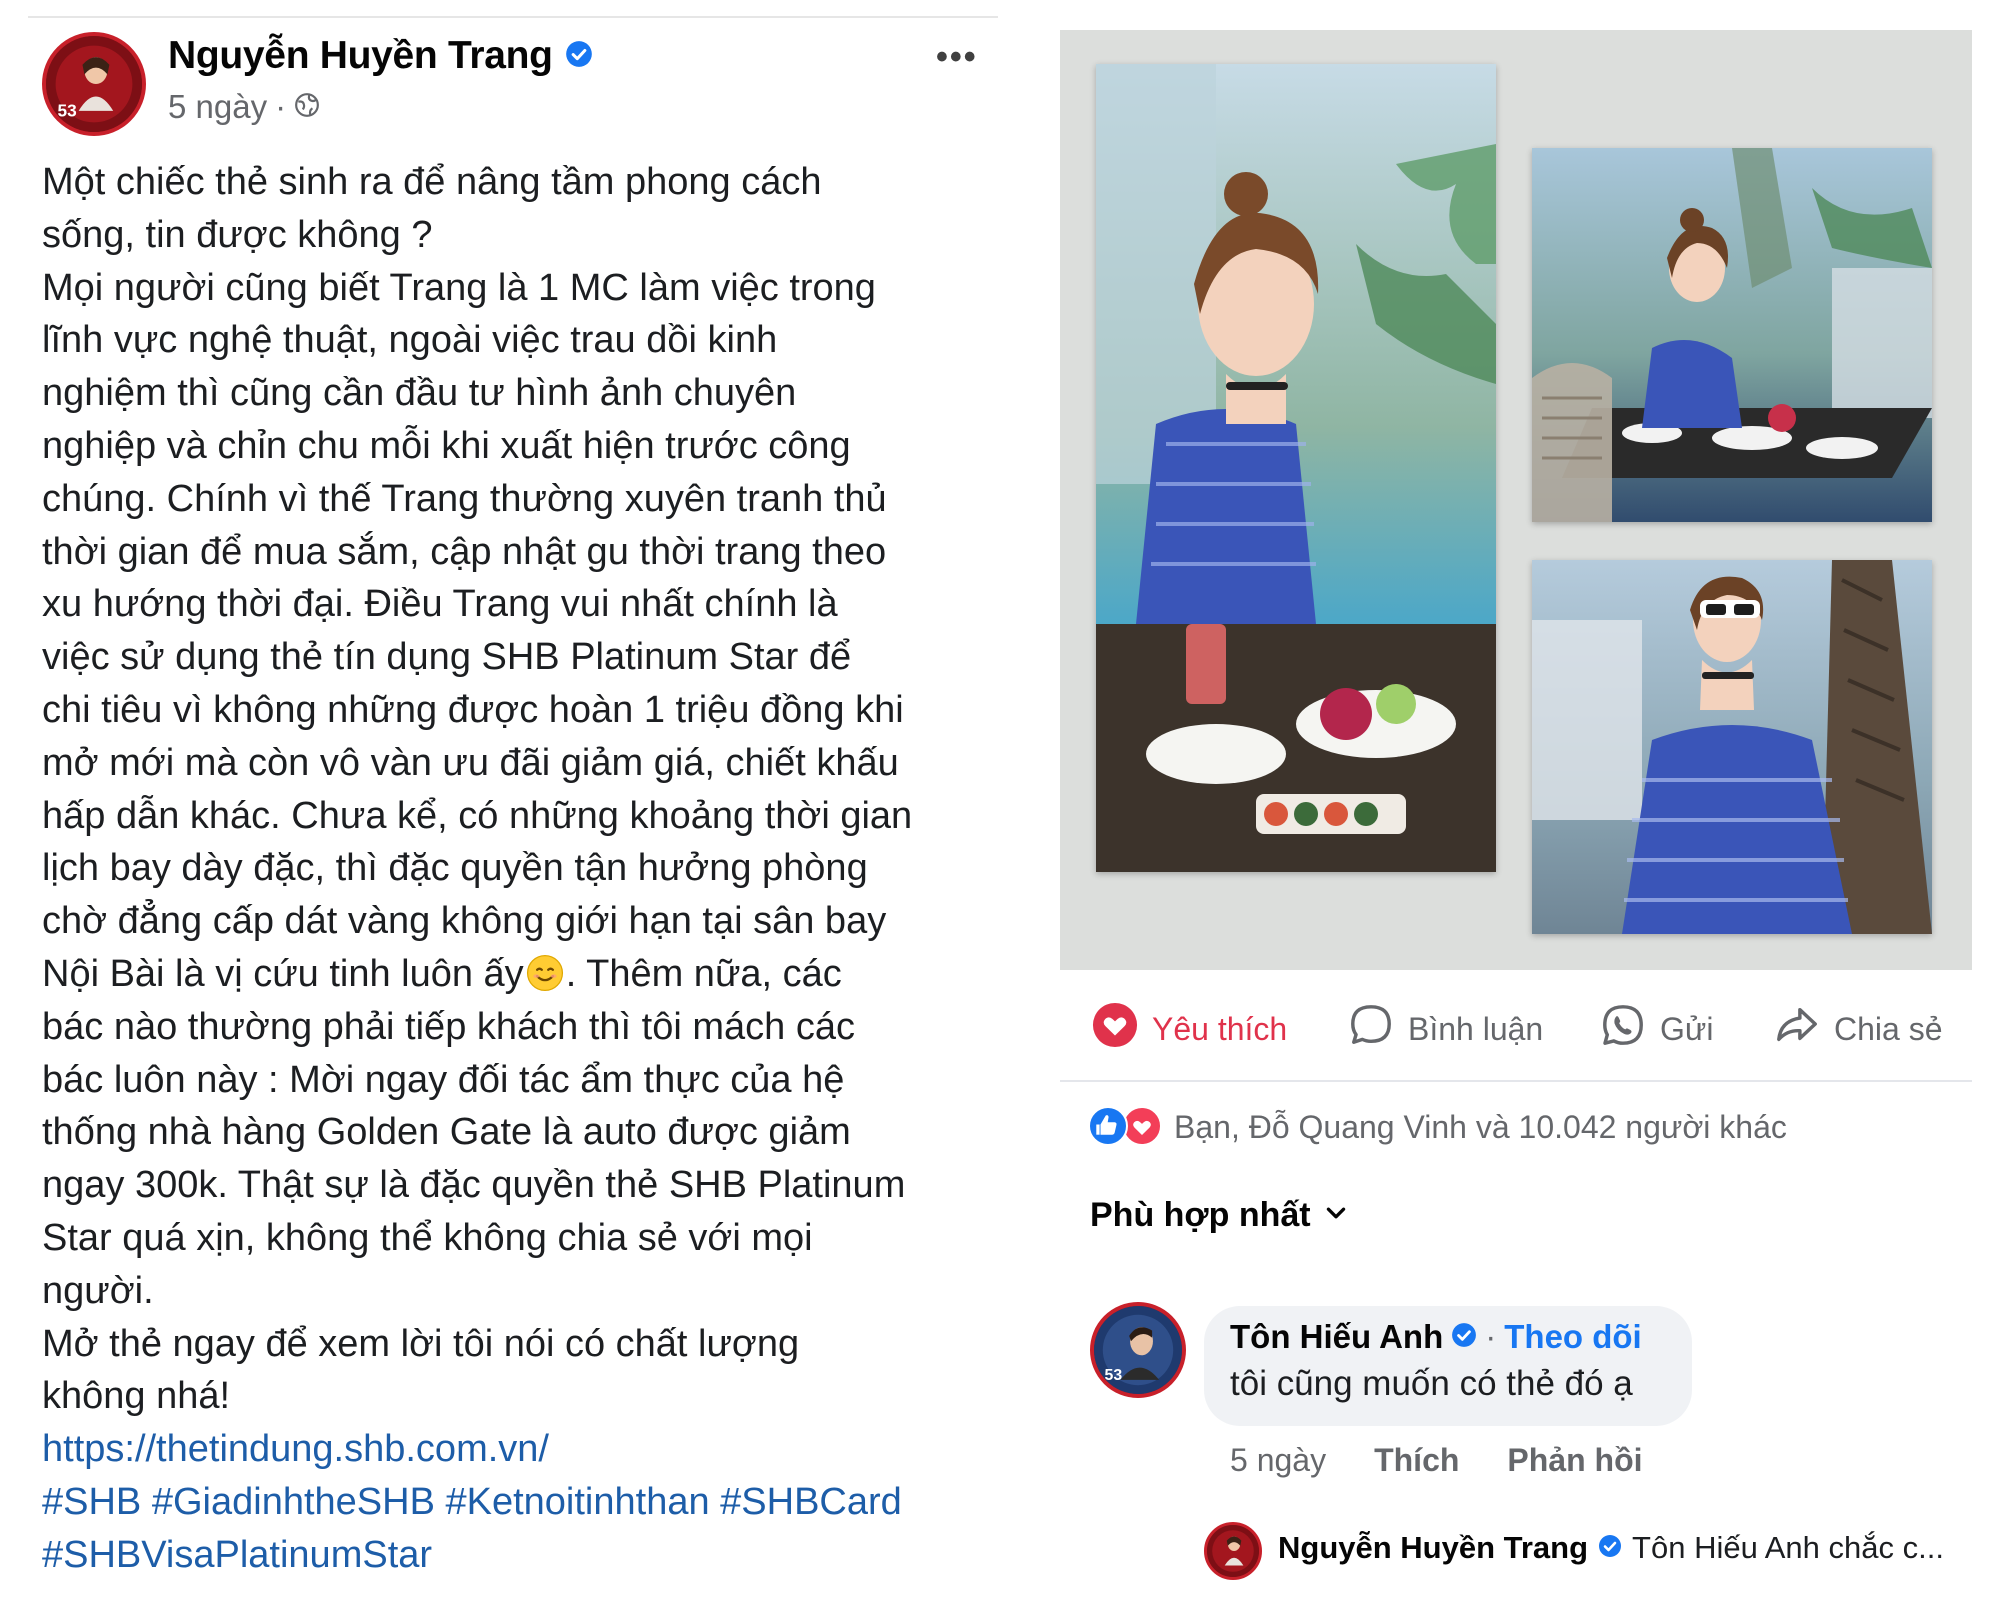 Image resolution: width=2000 pixels, height=1600 pixels. I want to click on reply-avatar, so click(1233, 1551).